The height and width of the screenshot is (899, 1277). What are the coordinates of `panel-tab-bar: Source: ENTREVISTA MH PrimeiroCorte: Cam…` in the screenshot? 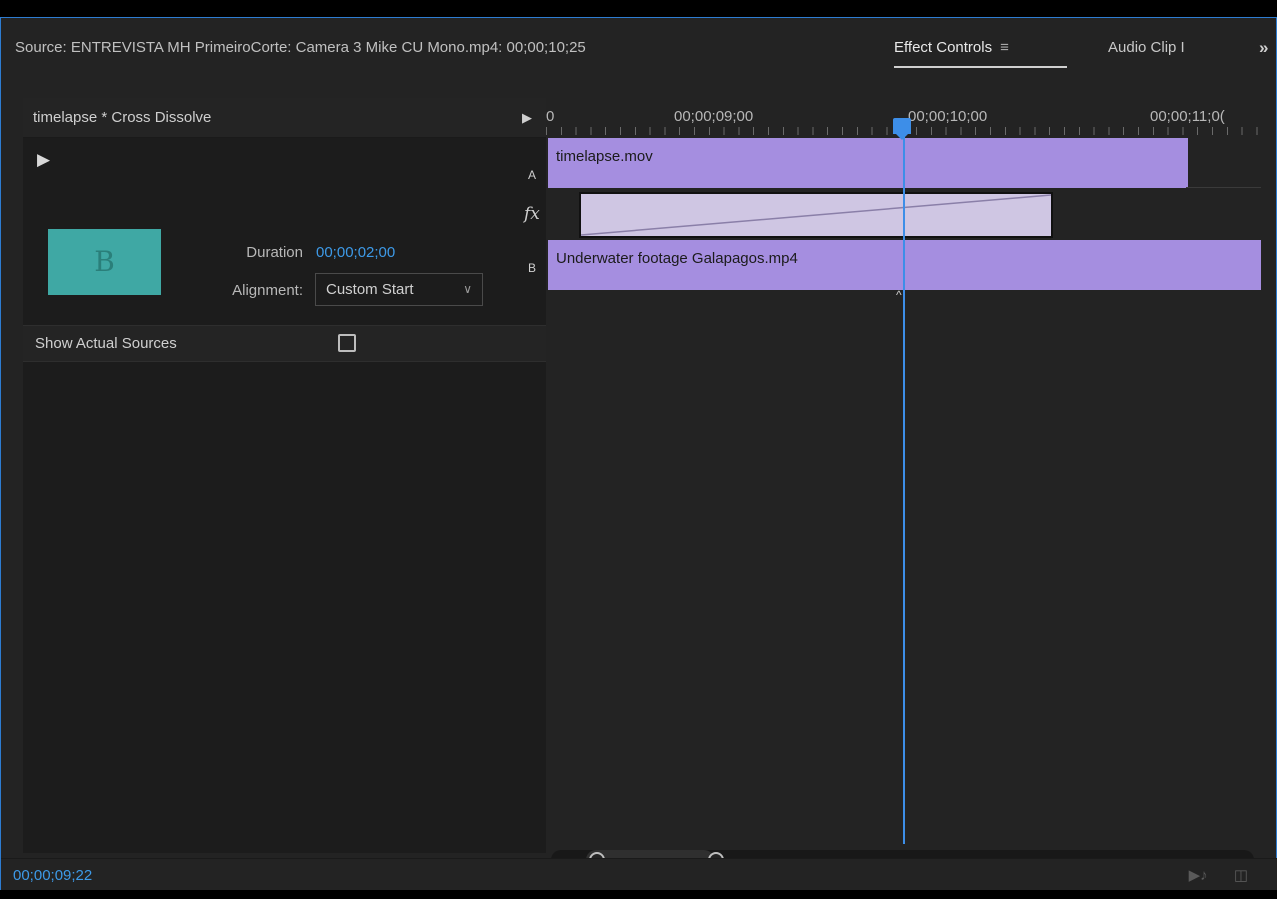 It's located at (638, 49).